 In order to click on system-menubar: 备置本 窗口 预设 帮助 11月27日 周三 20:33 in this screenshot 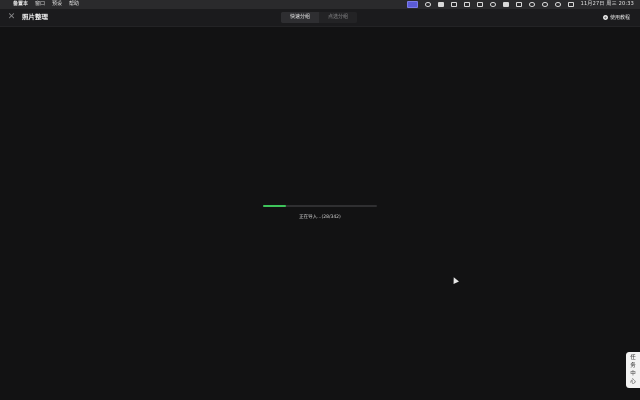, I will do `click(320, 4)`.